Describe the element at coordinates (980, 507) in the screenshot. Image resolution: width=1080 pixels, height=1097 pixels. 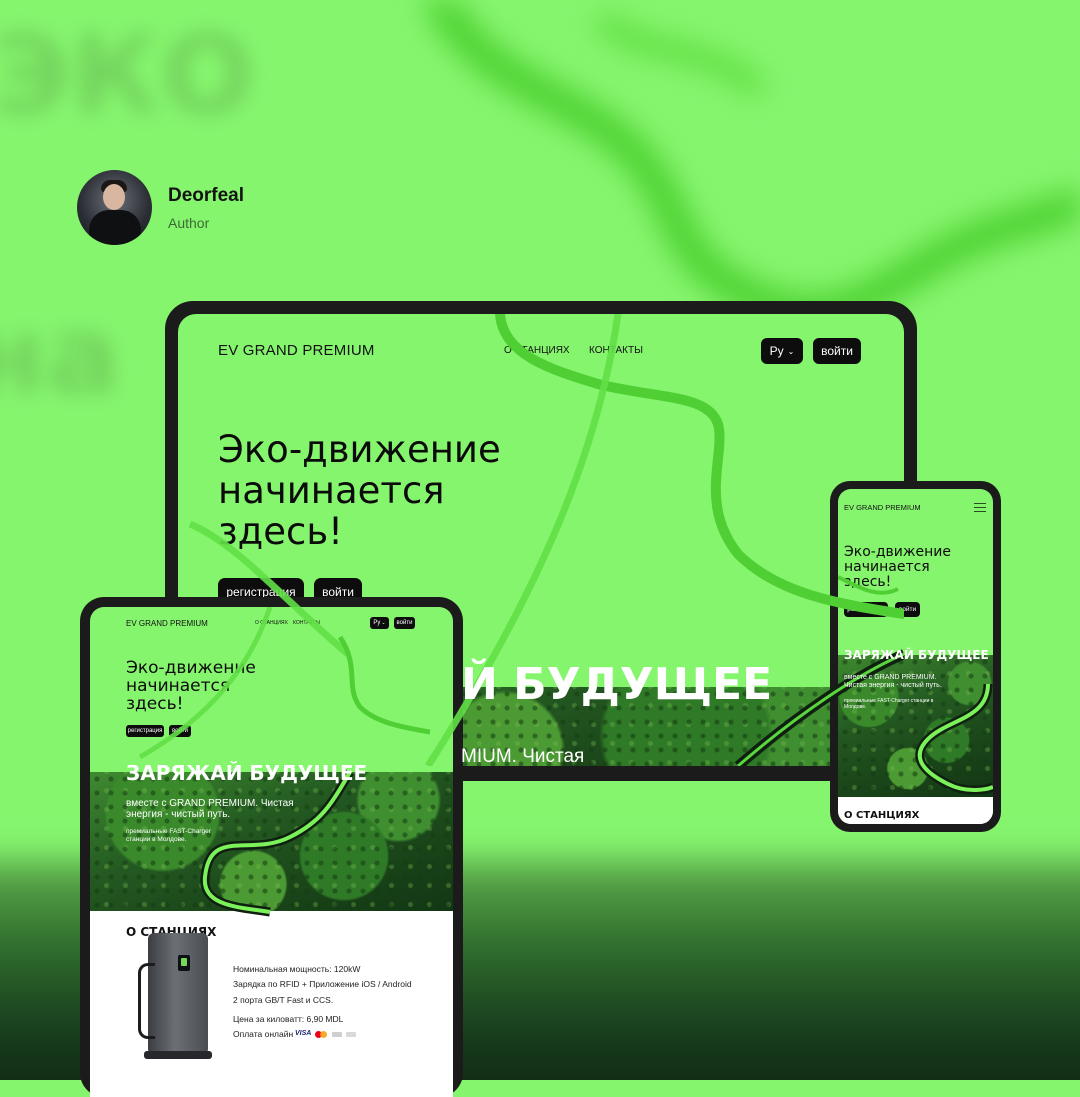
I see `menu-icon` at that location.